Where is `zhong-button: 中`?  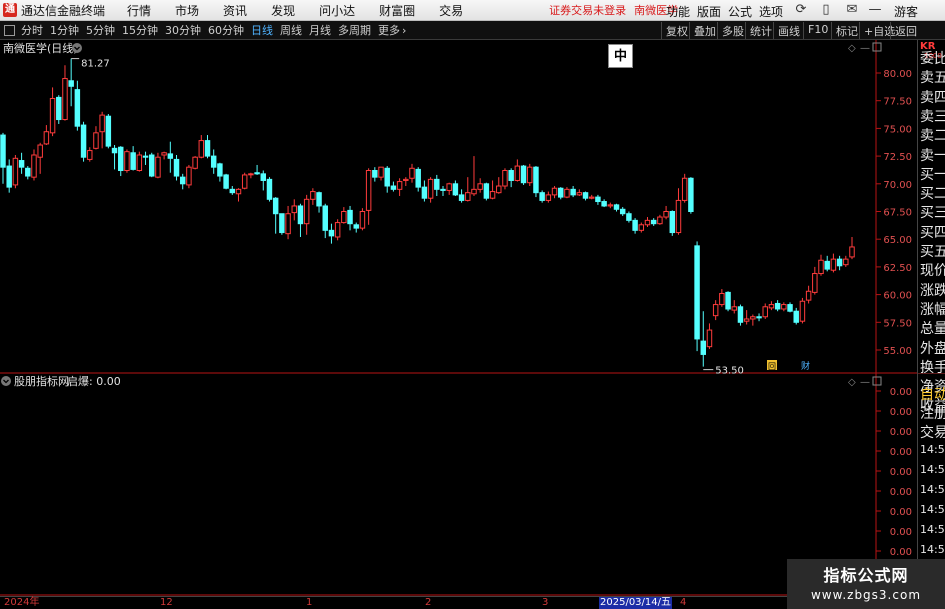 zhong-button: 中 is located at coordinates (620, 56).